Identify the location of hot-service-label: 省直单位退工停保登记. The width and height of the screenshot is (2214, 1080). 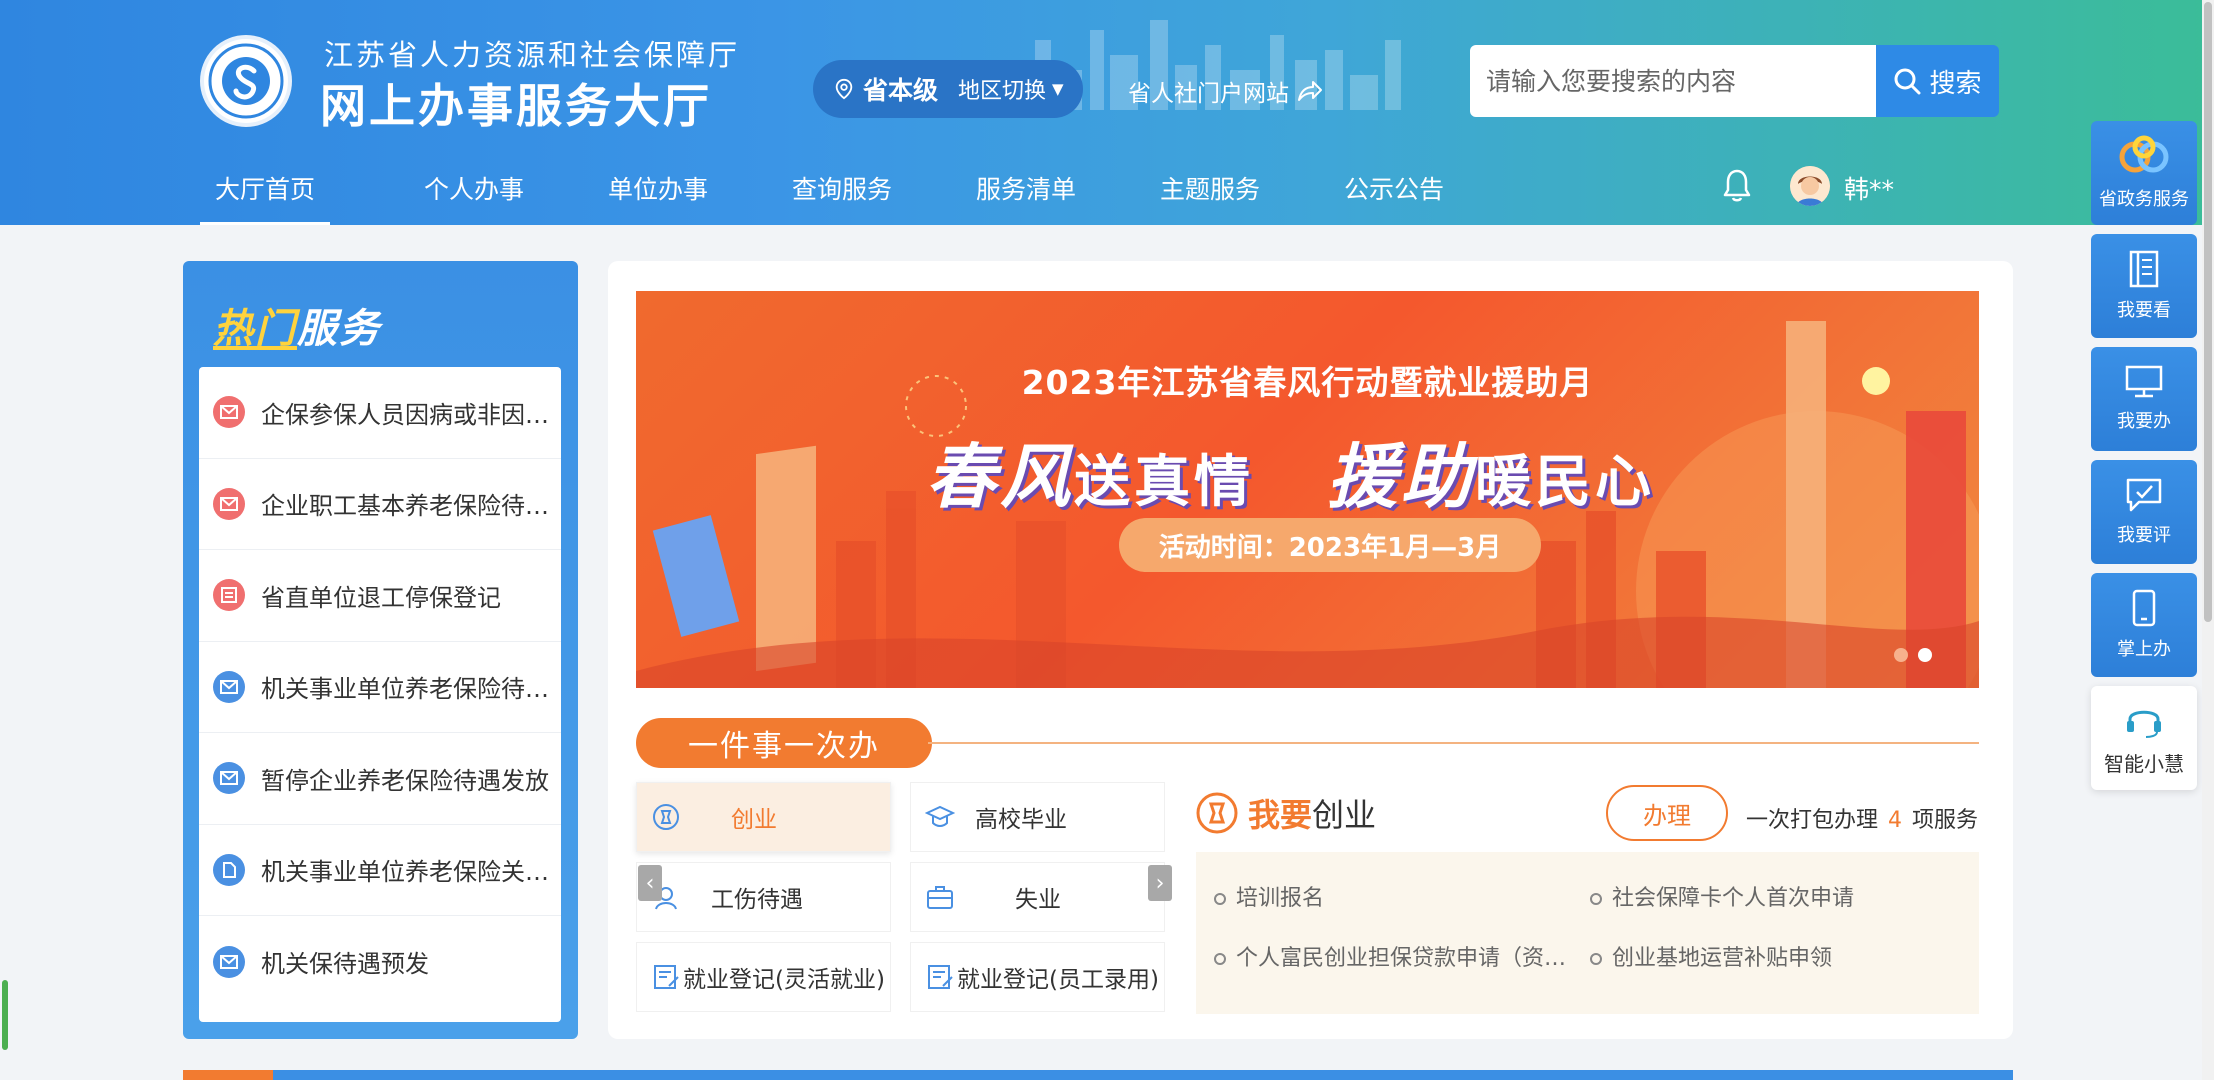
(381, 597).